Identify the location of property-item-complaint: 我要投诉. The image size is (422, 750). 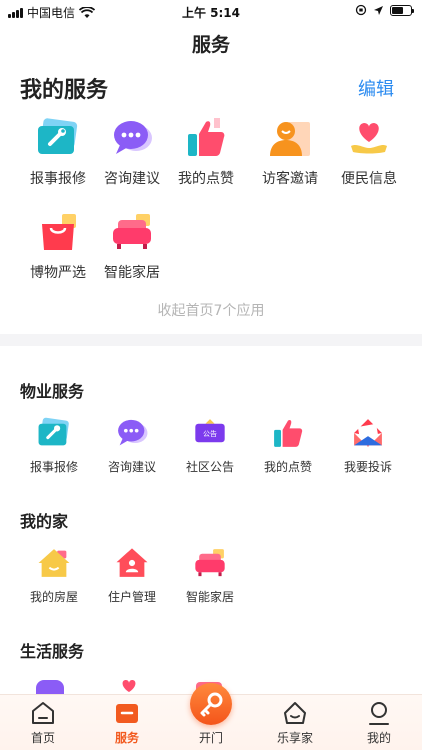
(368, 445).